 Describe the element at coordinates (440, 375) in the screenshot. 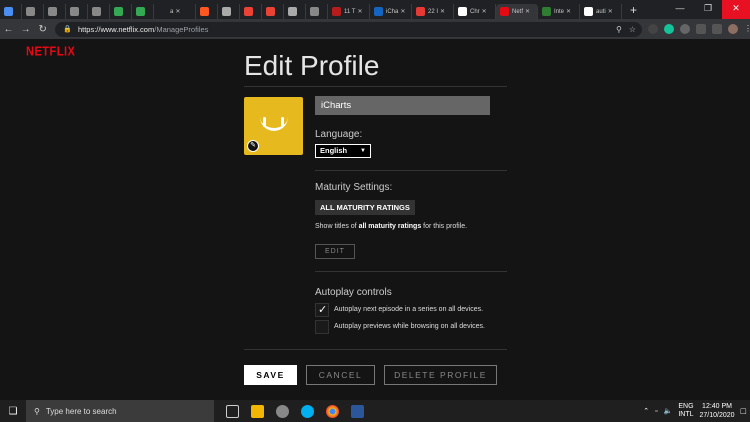

I see `delete-profile-button: DELETE PROFILE` at that location.